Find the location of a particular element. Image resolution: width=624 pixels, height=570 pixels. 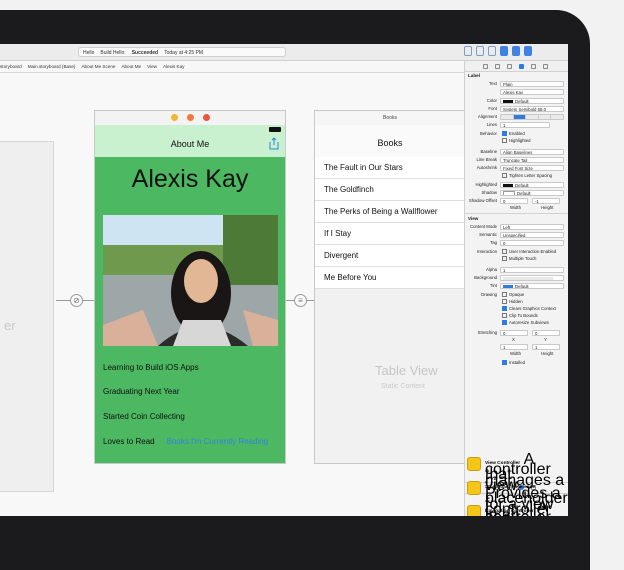

version-editor-icon is located at coordinates (492, 51).